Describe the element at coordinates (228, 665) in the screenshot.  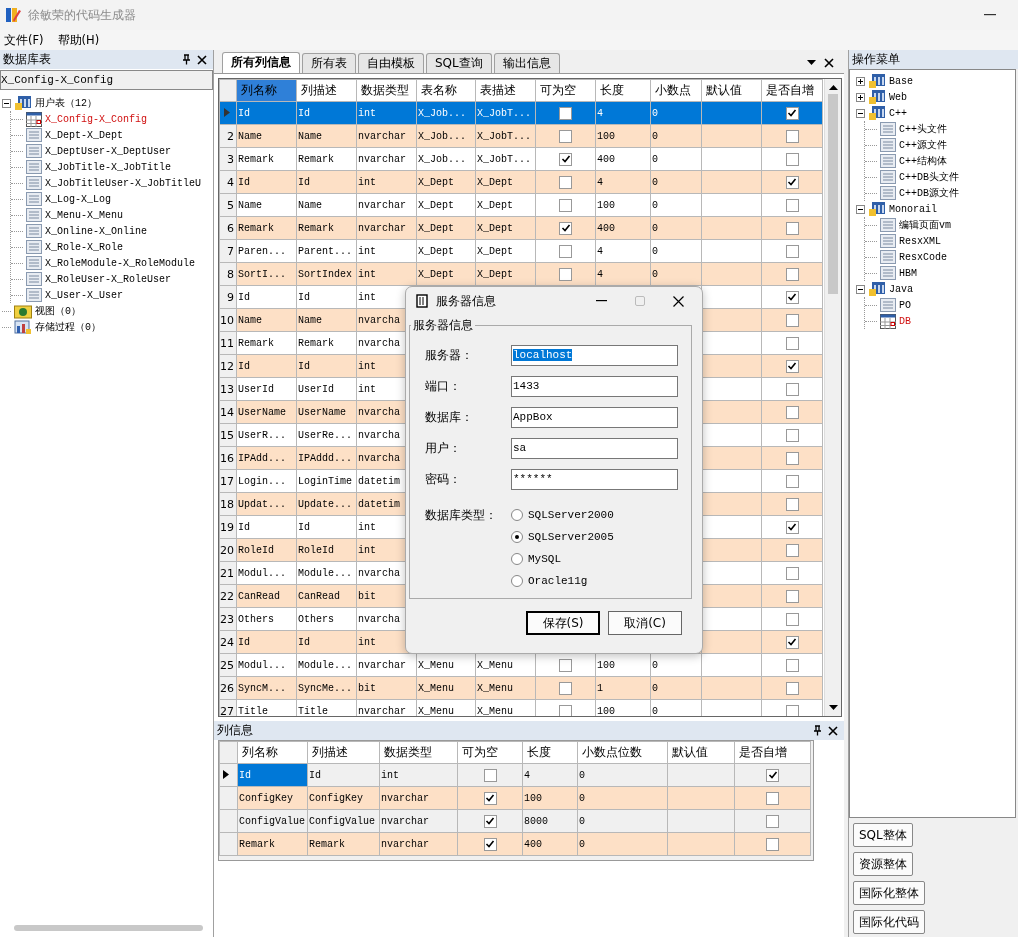
I see `row-header: 25` at that location.